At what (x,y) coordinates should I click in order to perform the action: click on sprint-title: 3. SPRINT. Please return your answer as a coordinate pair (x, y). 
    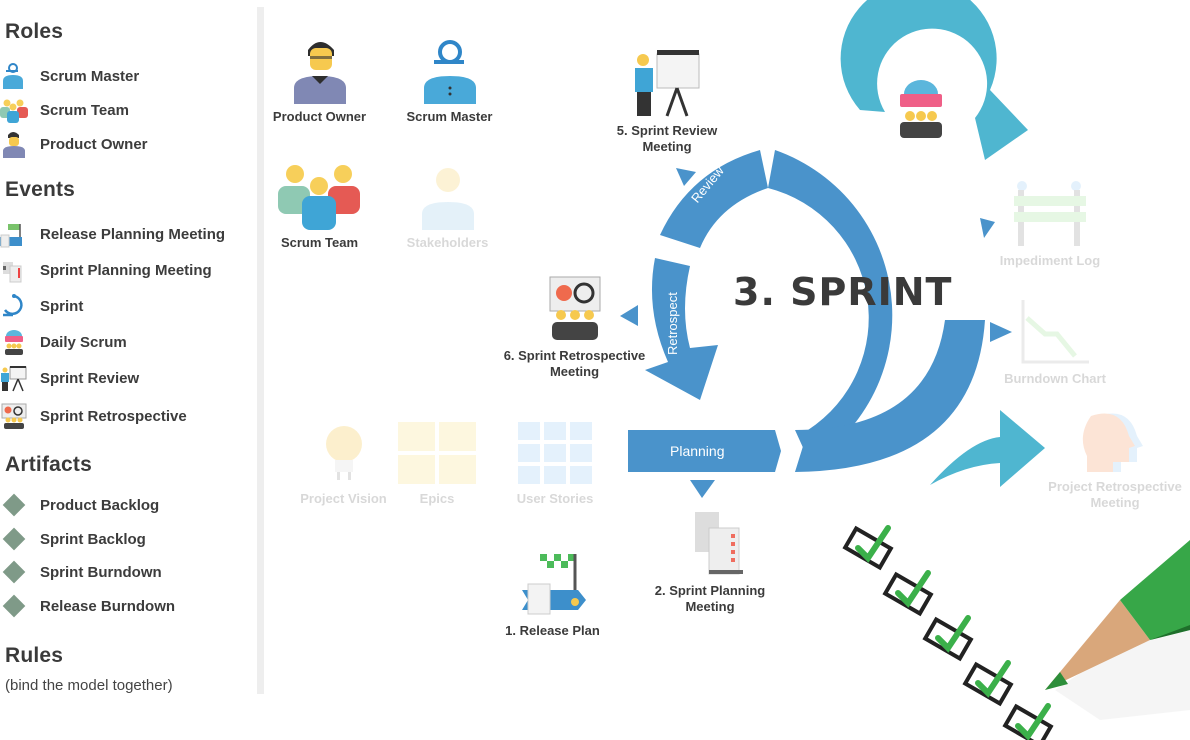
    Looking at the image, I should click on (843, 292).